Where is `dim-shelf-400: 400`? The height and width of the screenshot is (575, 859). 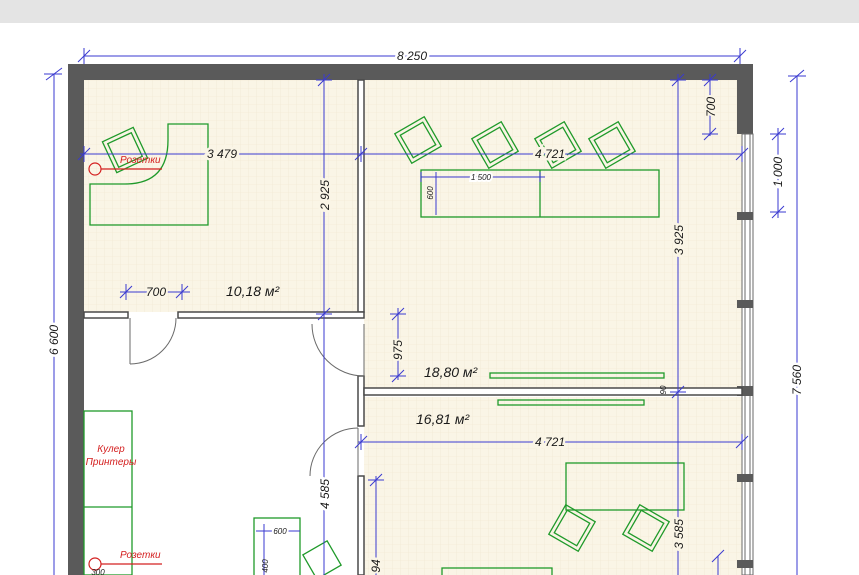 dim-shelf-400: 400 is located at coordinates (265, 566).